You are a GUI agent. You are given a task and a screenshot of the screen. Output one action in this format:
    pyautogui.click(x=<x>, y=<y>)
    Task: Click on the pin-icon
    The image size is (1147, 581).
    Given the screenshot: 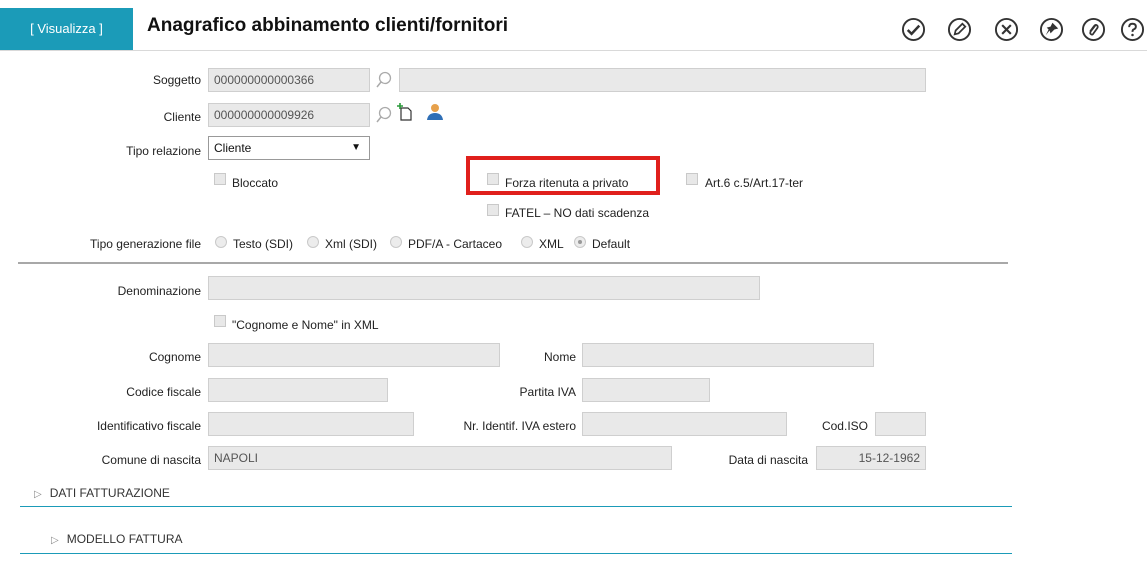 What is the action you would take?
    pyautogui.click(x=1051, y=29)
    